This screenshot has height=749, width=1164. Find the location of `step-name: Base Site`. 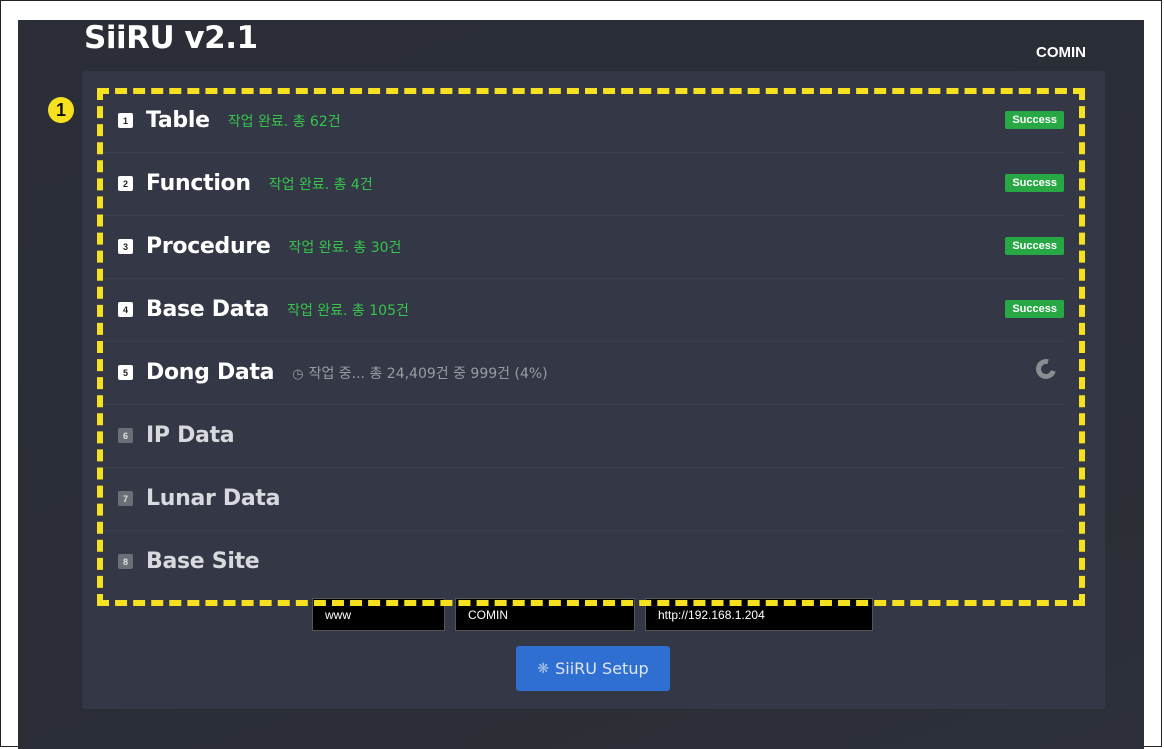

step-name: Base Site is located at coordinates (203, 561).